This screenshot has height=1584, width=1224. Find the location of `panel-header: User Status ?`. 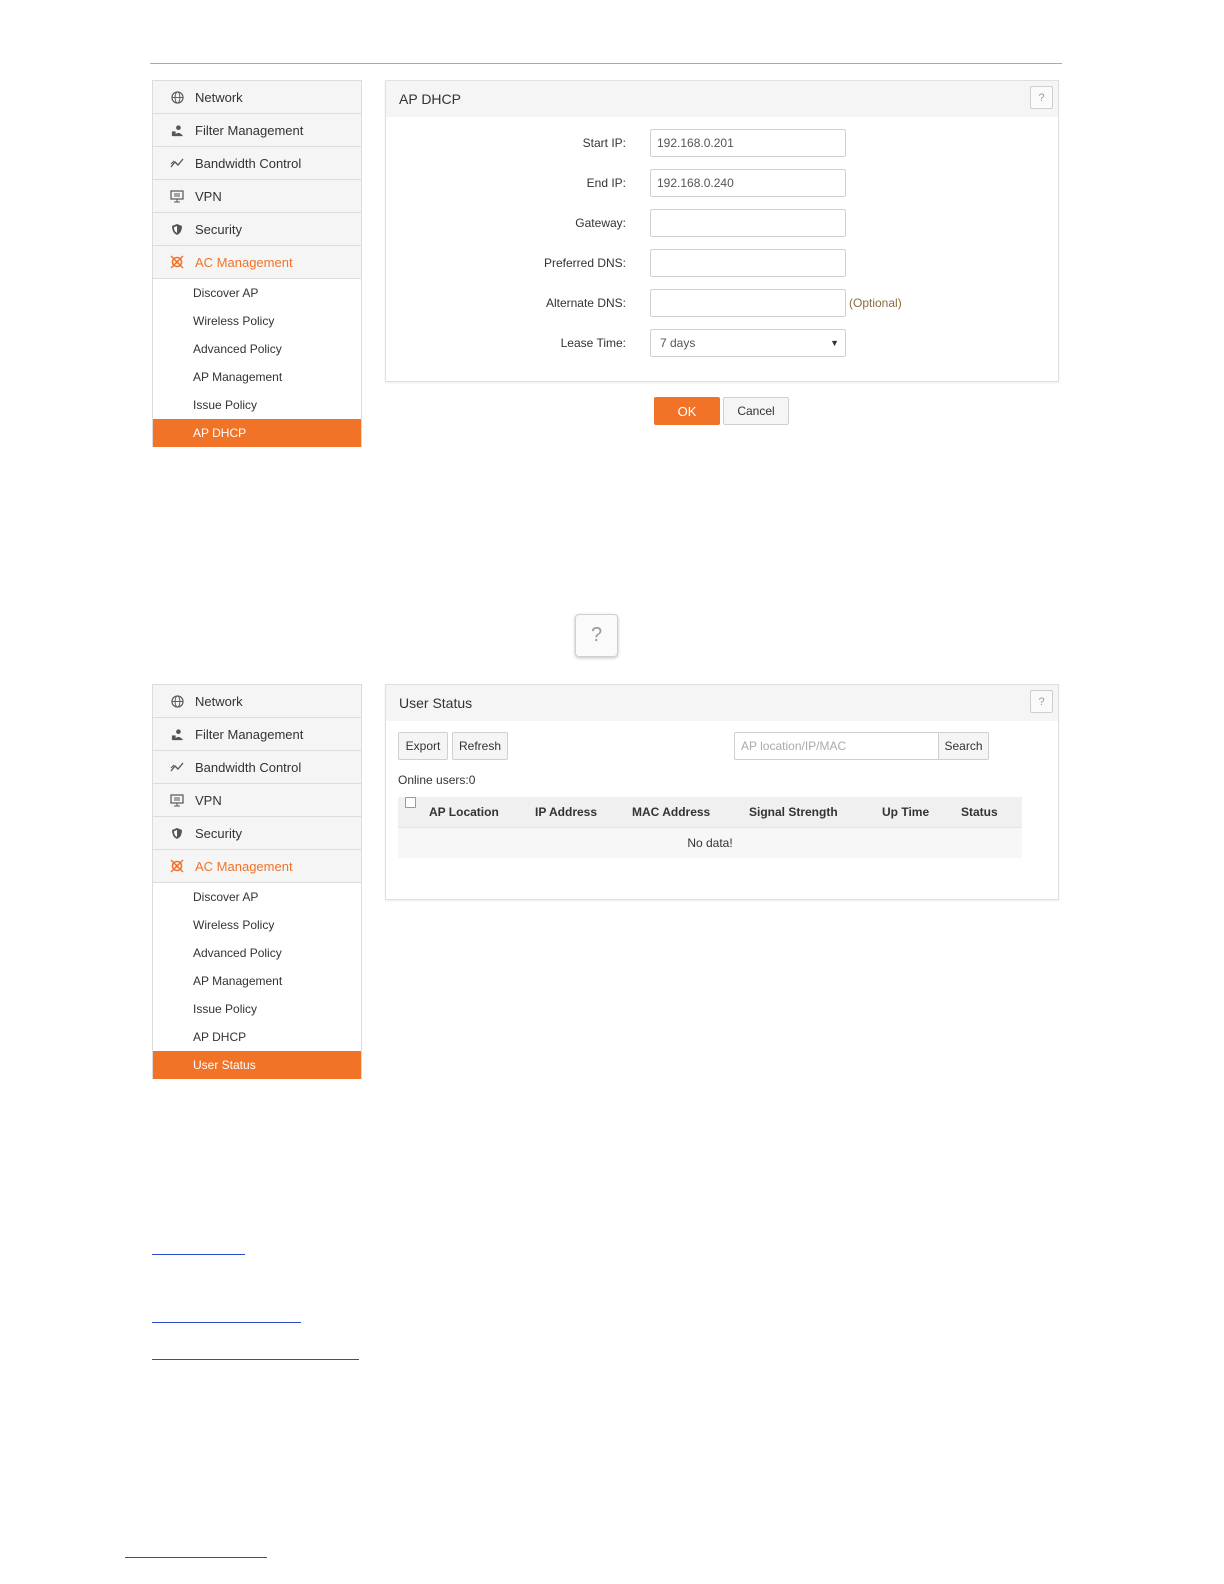

panel-header: User Status ? is located at coordinates (722, 703).